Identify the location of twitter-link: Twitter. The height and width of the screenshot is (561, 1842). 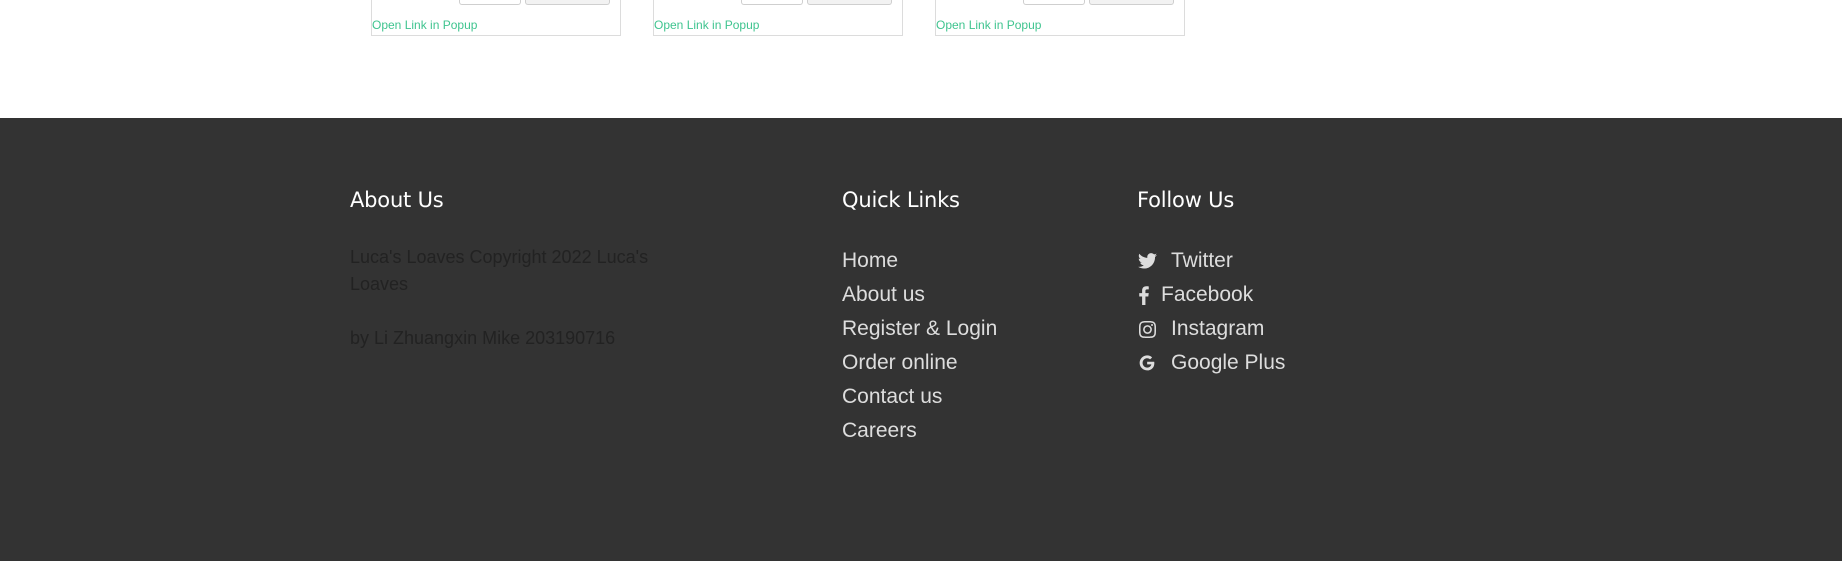
(1211, 261).